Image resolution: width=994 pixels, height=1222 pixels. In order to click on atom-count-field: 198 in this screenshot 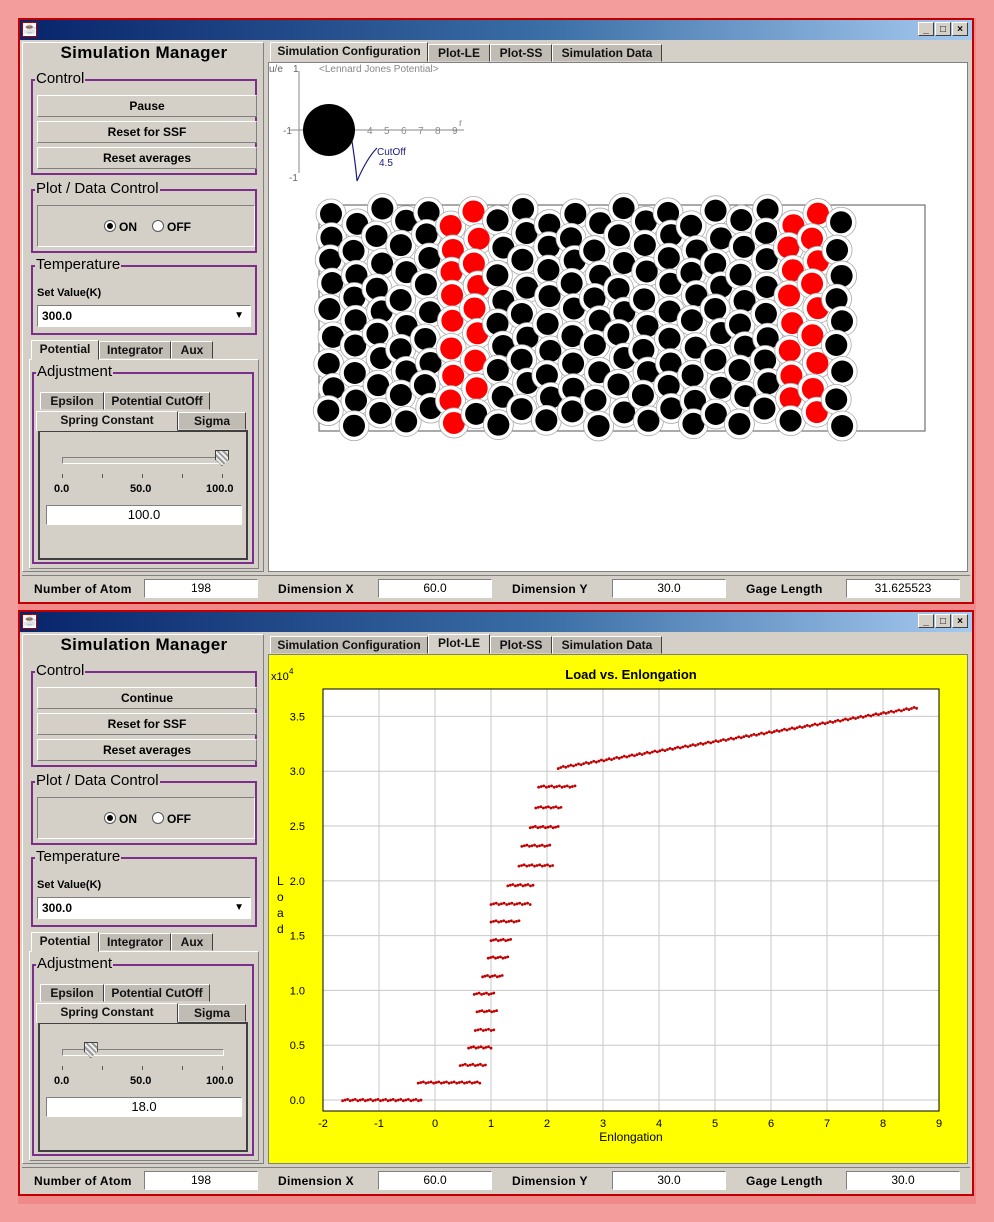, I will do `click(201, 588)`.